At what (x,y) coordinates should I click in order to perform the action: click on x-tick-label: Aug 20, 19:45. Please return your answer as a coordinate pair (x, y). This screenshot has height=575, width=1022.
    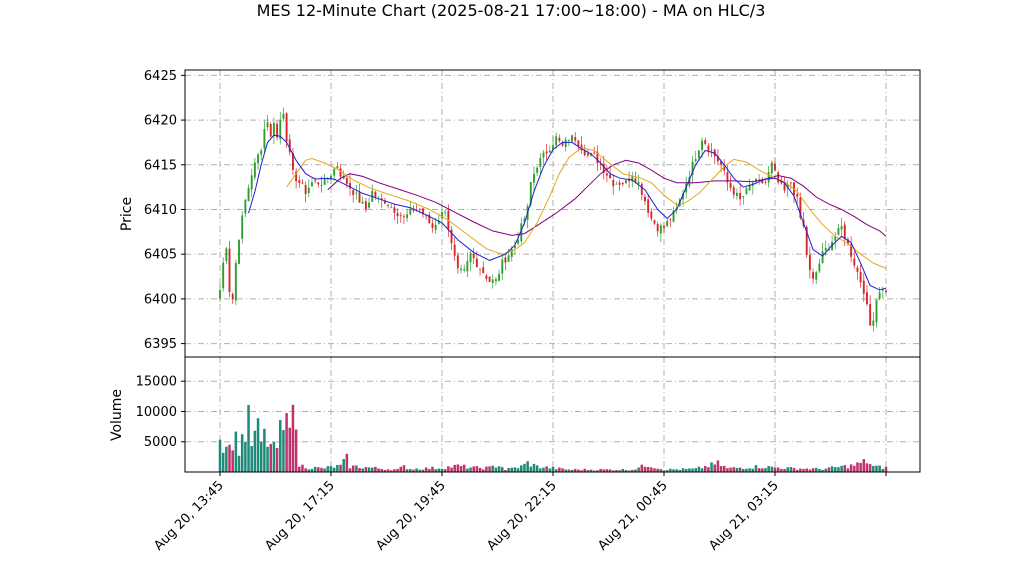
    Looking at the image, I should click on (411, 516).